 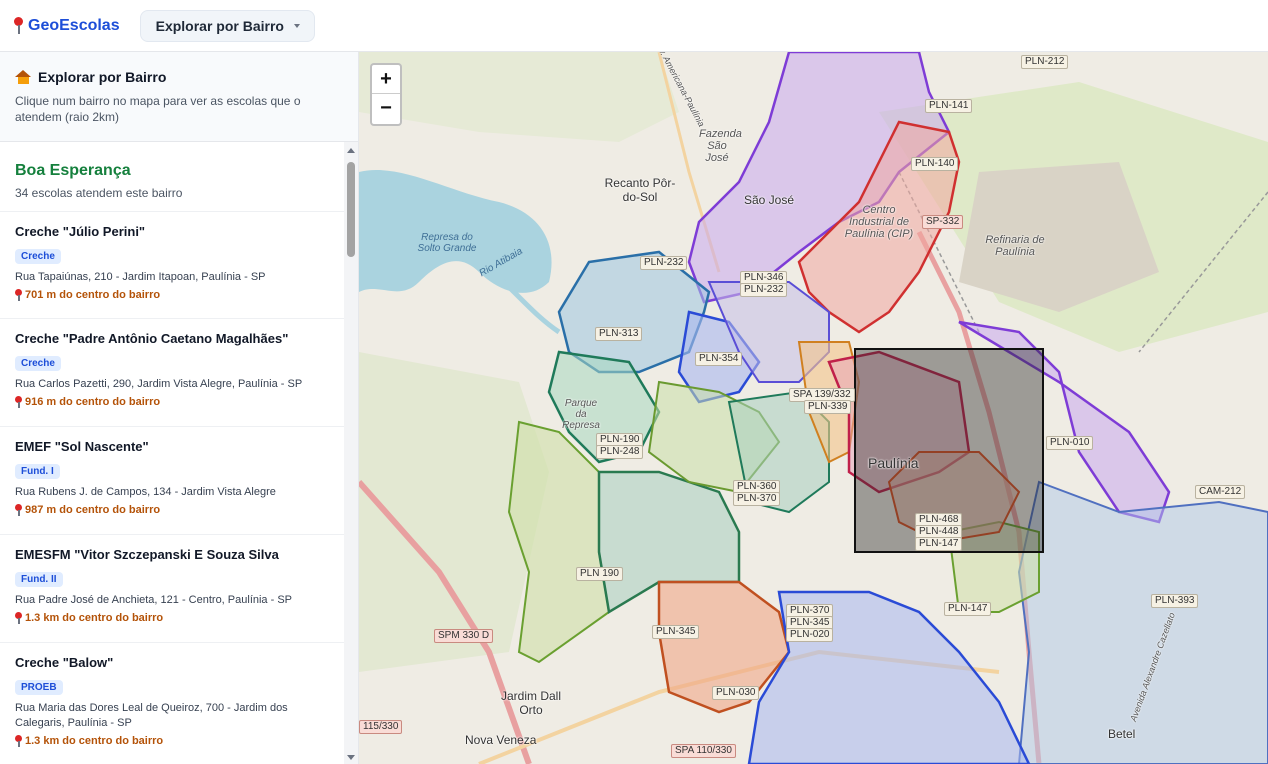 I want to click on road-label: PLN-030, so click(x=736, y=693).